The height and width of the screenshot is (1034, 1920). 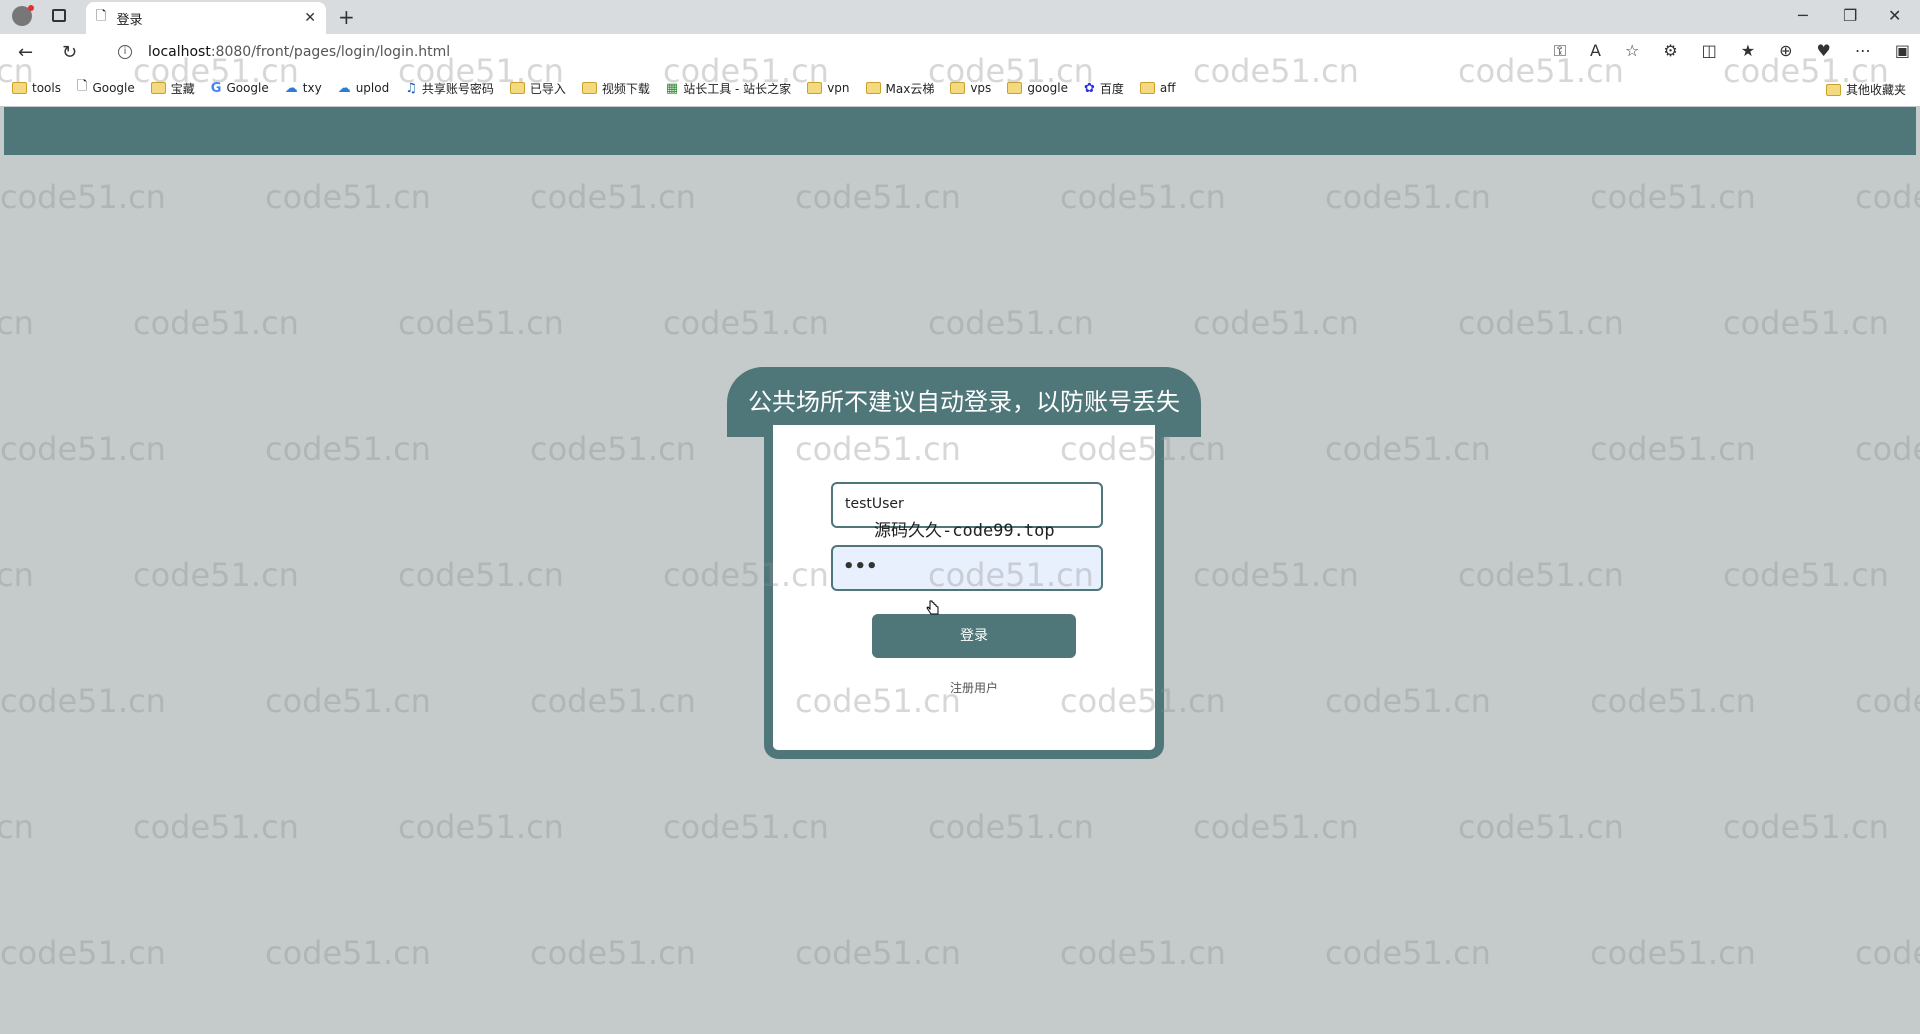 I want to click on bookmark-item: 视频下载, so click(x=615, y=88).